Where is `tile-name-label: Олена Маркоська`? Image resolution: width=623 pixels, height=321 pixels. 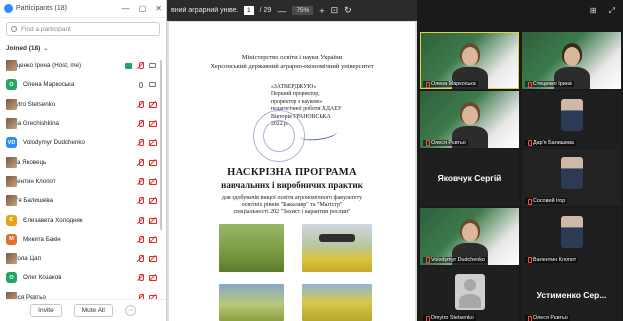
tile-name-label: Олена Маркоська is located at coordinates (450, 84).